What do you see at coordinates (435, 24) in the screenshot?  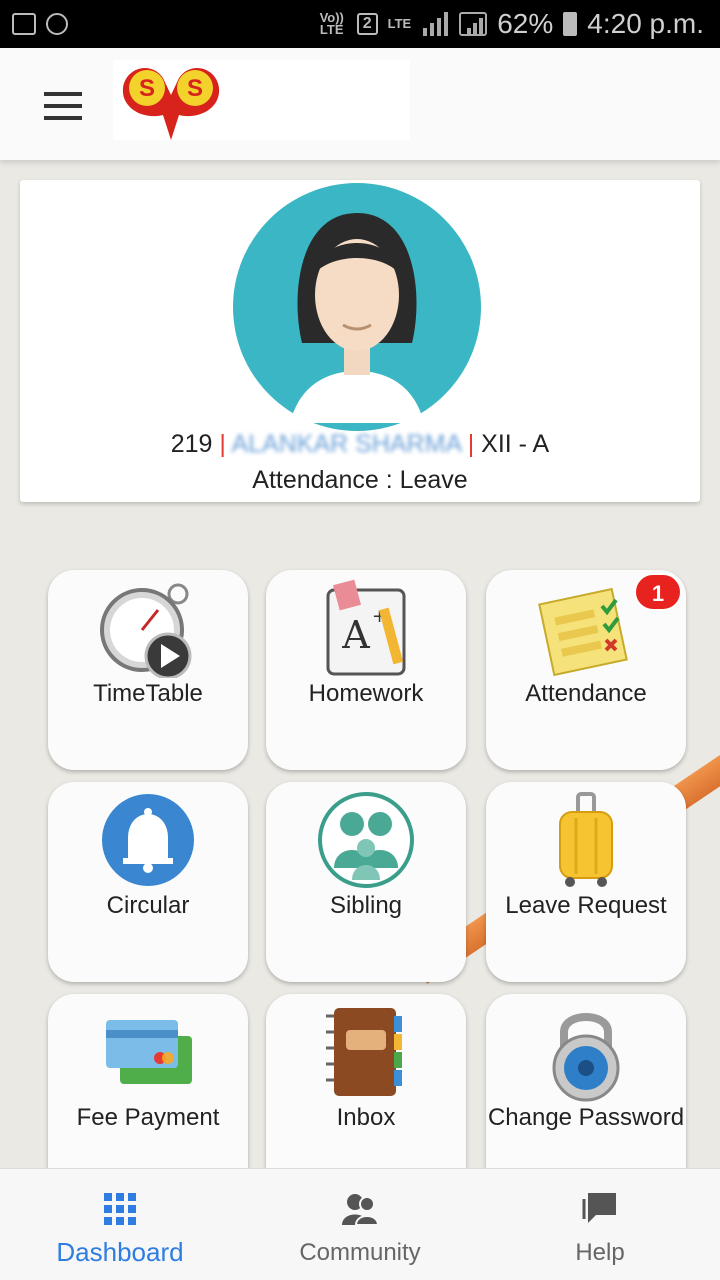 I see `signal-icon` at bounding box center [435, 24].